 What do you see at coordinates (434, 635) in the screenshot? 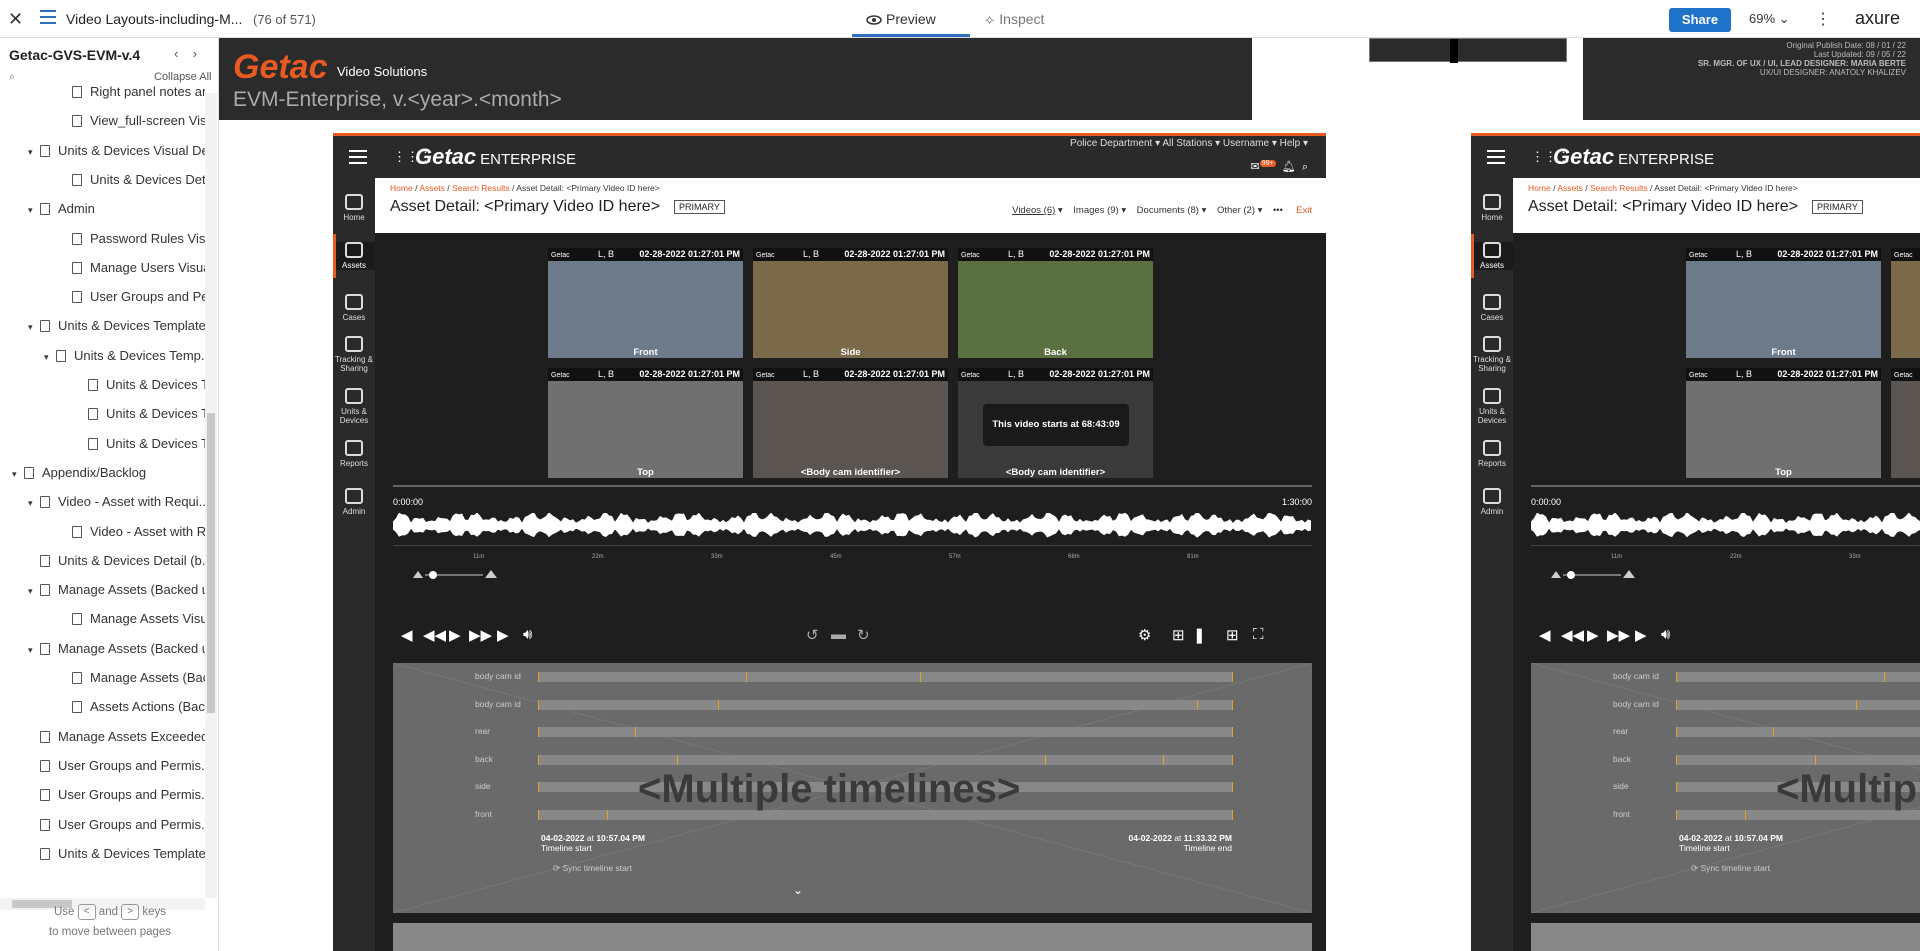
I see `rewind-icon: ◀◀` at bounding box center [434, 635].